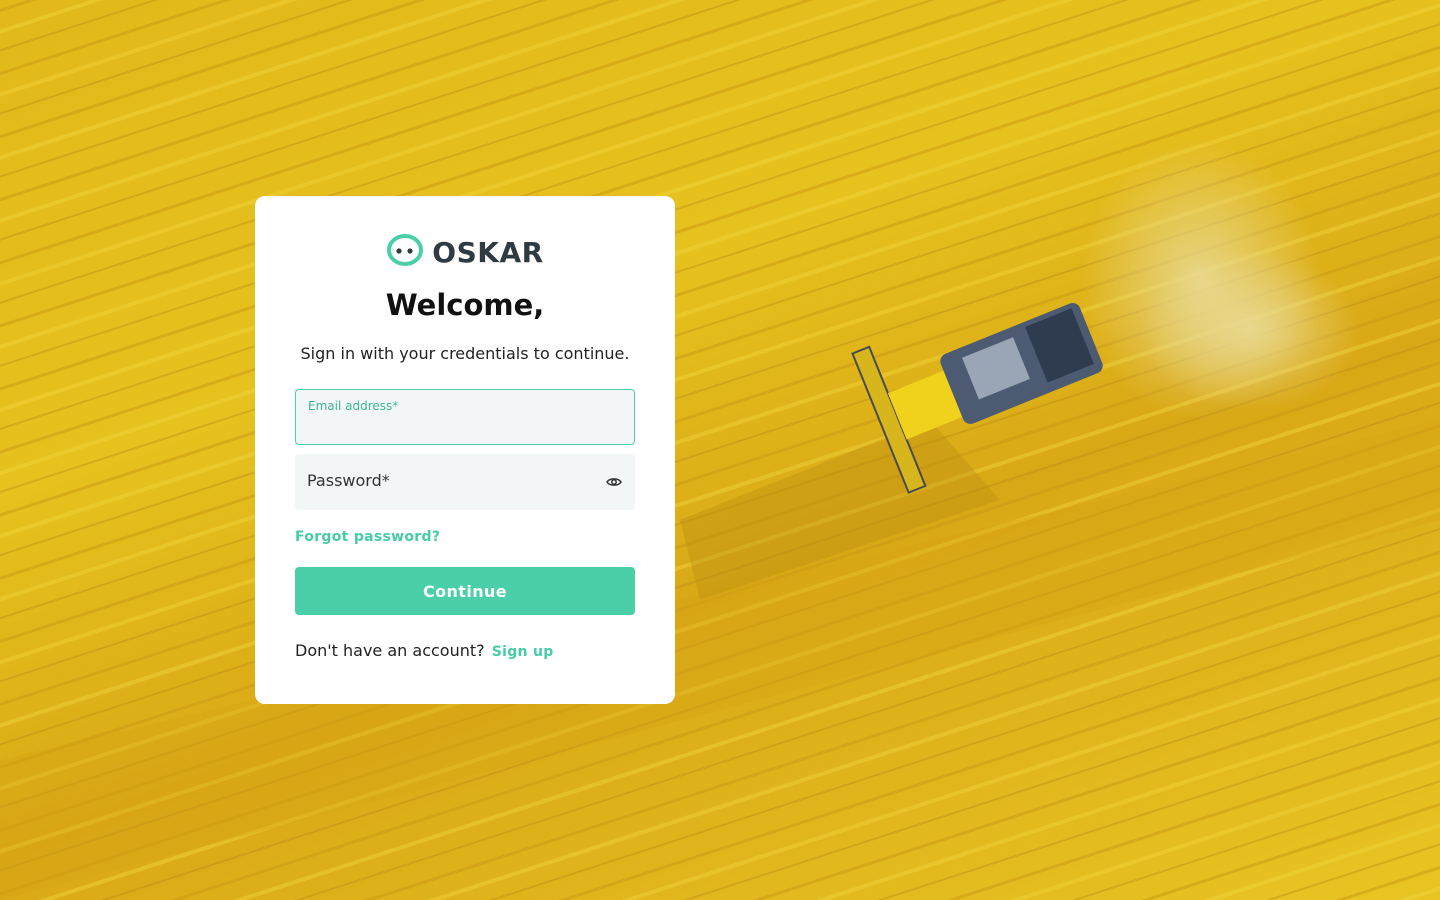 The width and height of the screenshot is (1440, 900). I want to click on page-title: Welcome,, so click(465, 305).